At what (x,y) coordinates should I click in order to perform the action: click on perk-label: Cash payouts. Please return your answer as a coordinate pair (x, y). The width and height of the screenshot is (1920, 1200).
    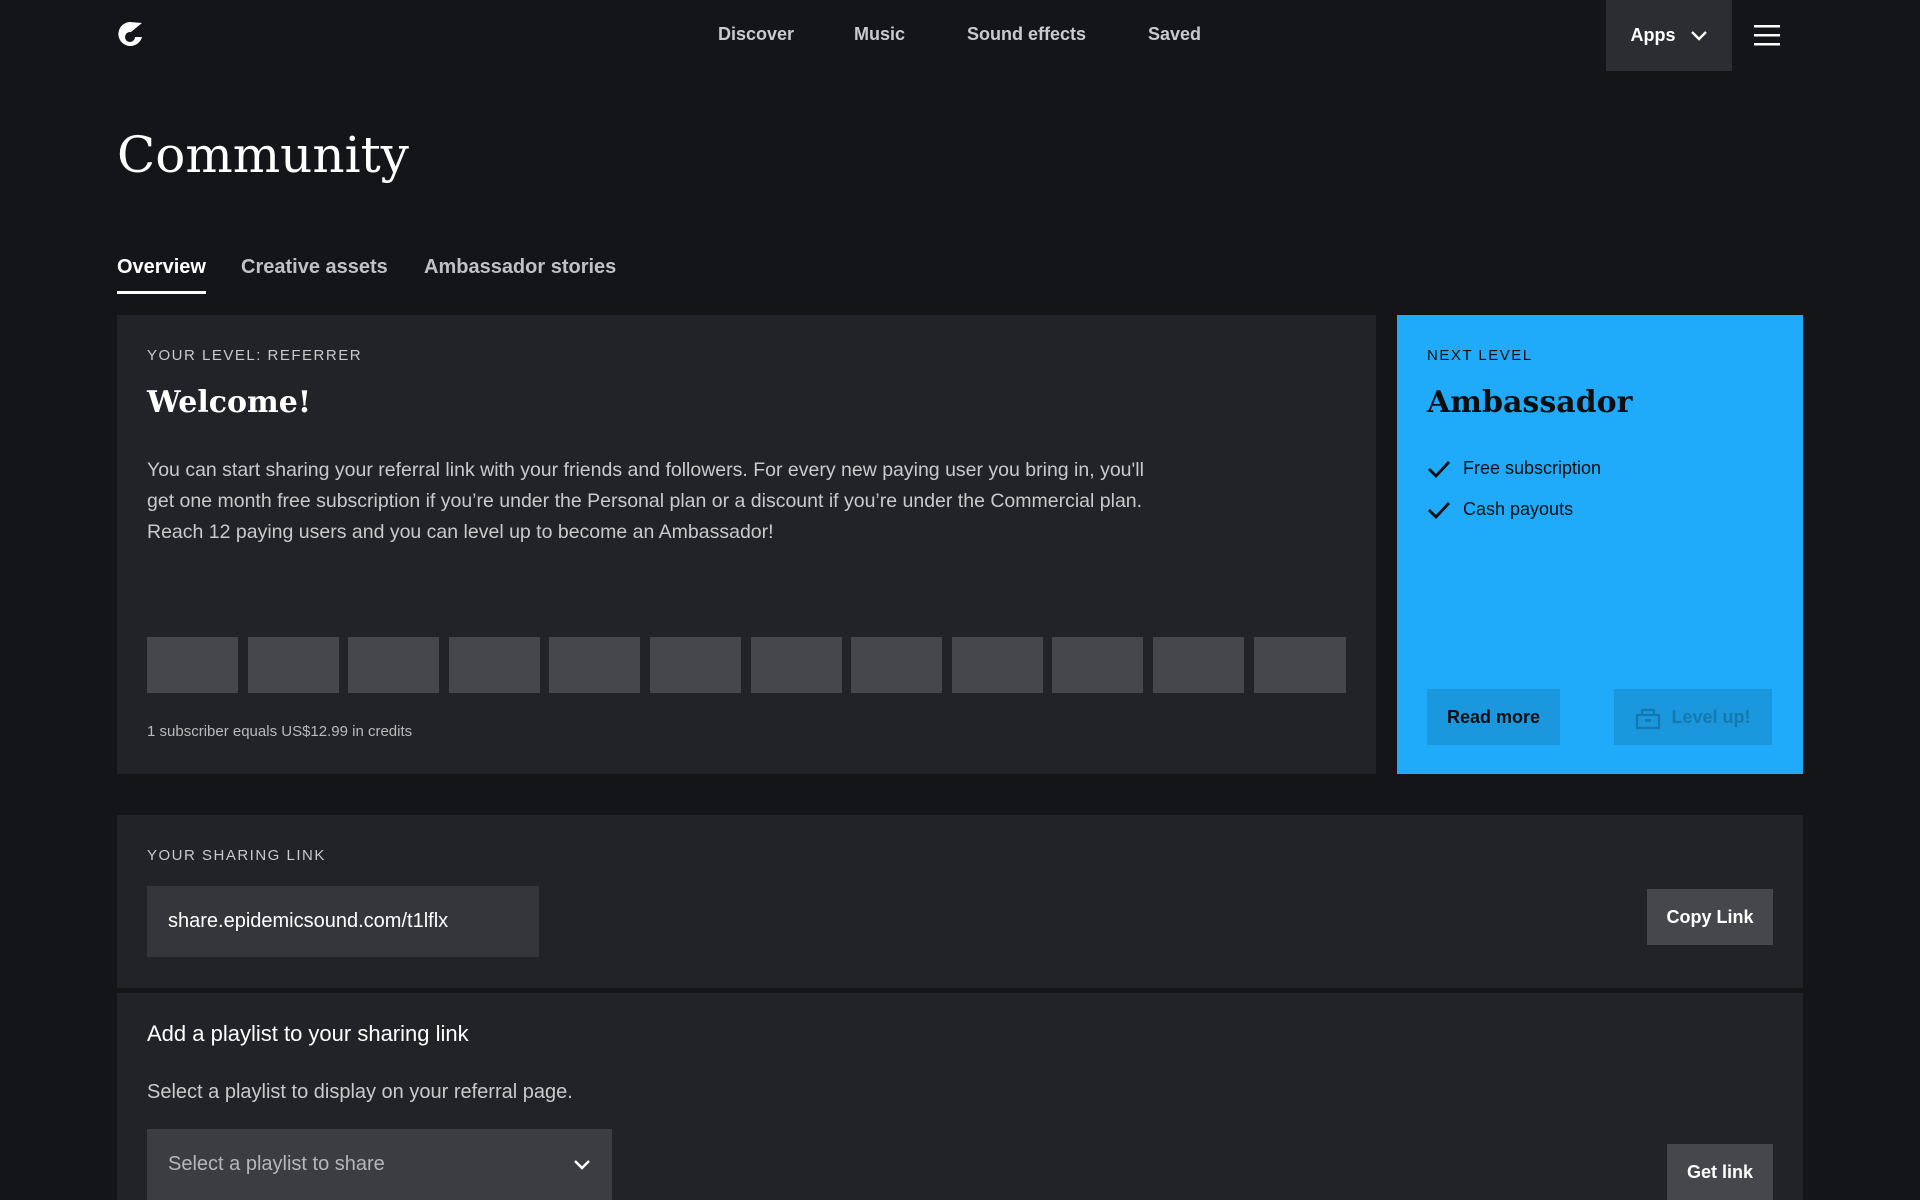
    Looking at the image, I should click on (1518, 509).